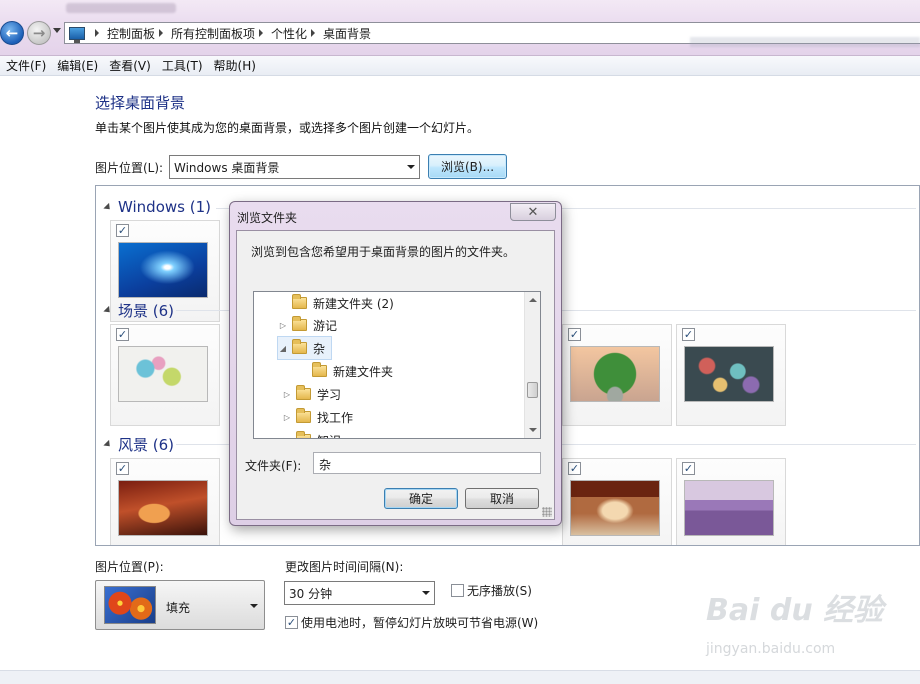 This screenshot has width=920, height=684. What do you see at coordinates (533, 430) in the screenshot?
I see `scroll-down-icon` at bounding box center [533, 430].